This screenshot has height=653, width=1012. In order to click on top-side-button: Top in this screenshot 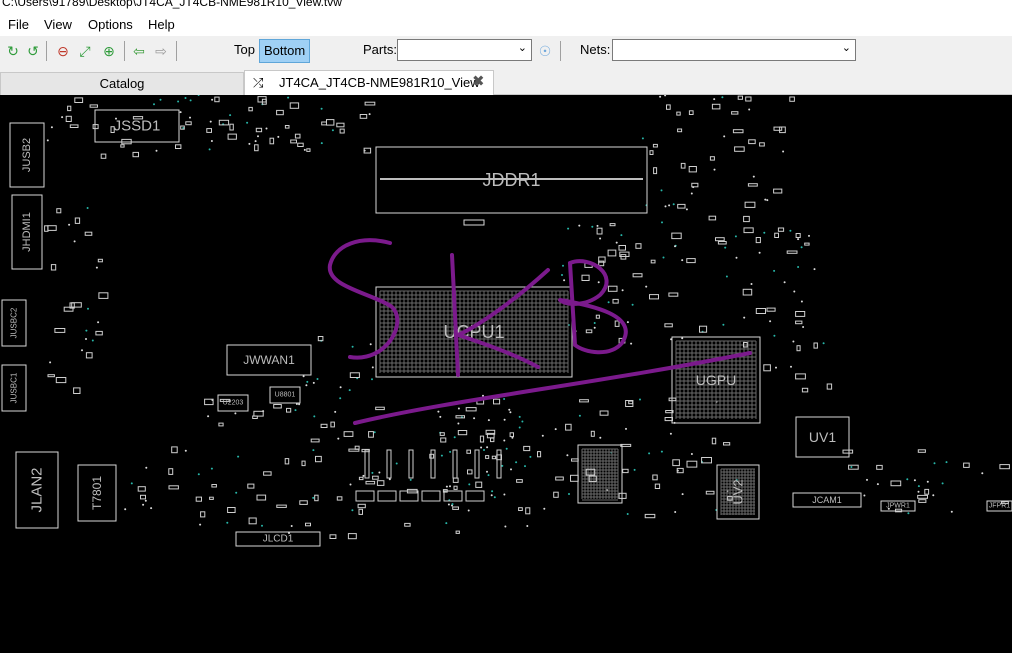, I will do `click(244, 50)`.